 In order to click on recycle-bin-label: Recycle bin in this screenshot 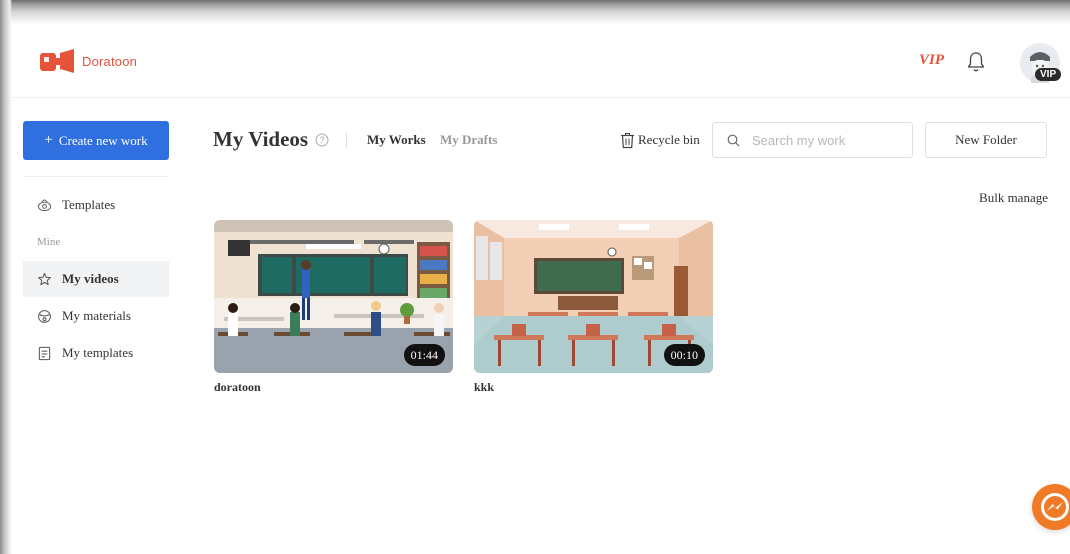, I will do `click(669, 139)`.